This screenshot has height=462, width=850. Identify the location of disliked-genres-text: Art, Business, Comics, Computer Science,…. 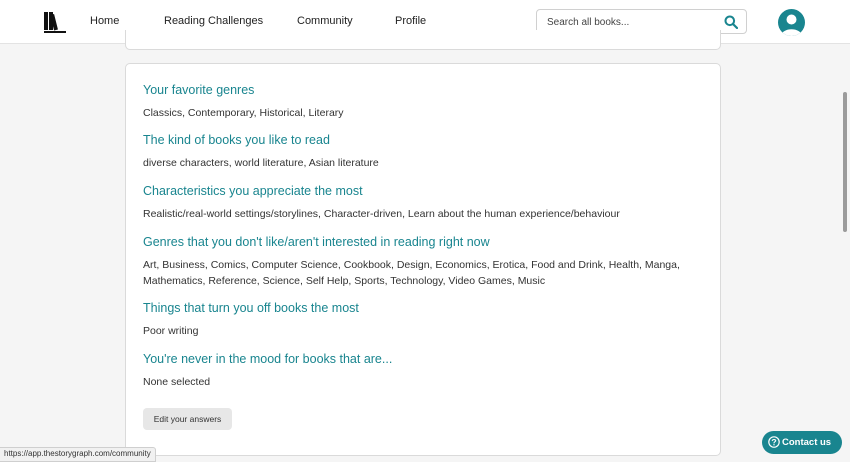
(411, 273).